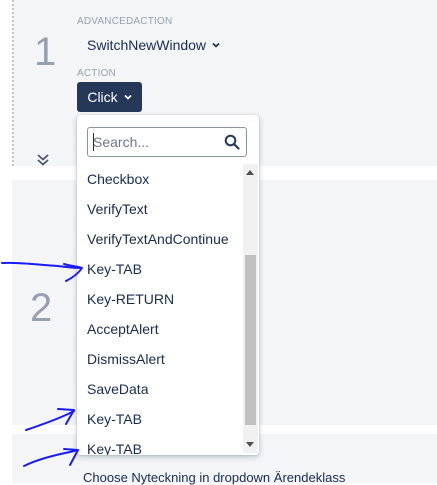 The width and height of the screenshot is (437, 485). What do you see at coordinates (160, 239) in the screenshot?
I see `option-item: VerifyTextAndContinue` at bounding box center [160, 239].